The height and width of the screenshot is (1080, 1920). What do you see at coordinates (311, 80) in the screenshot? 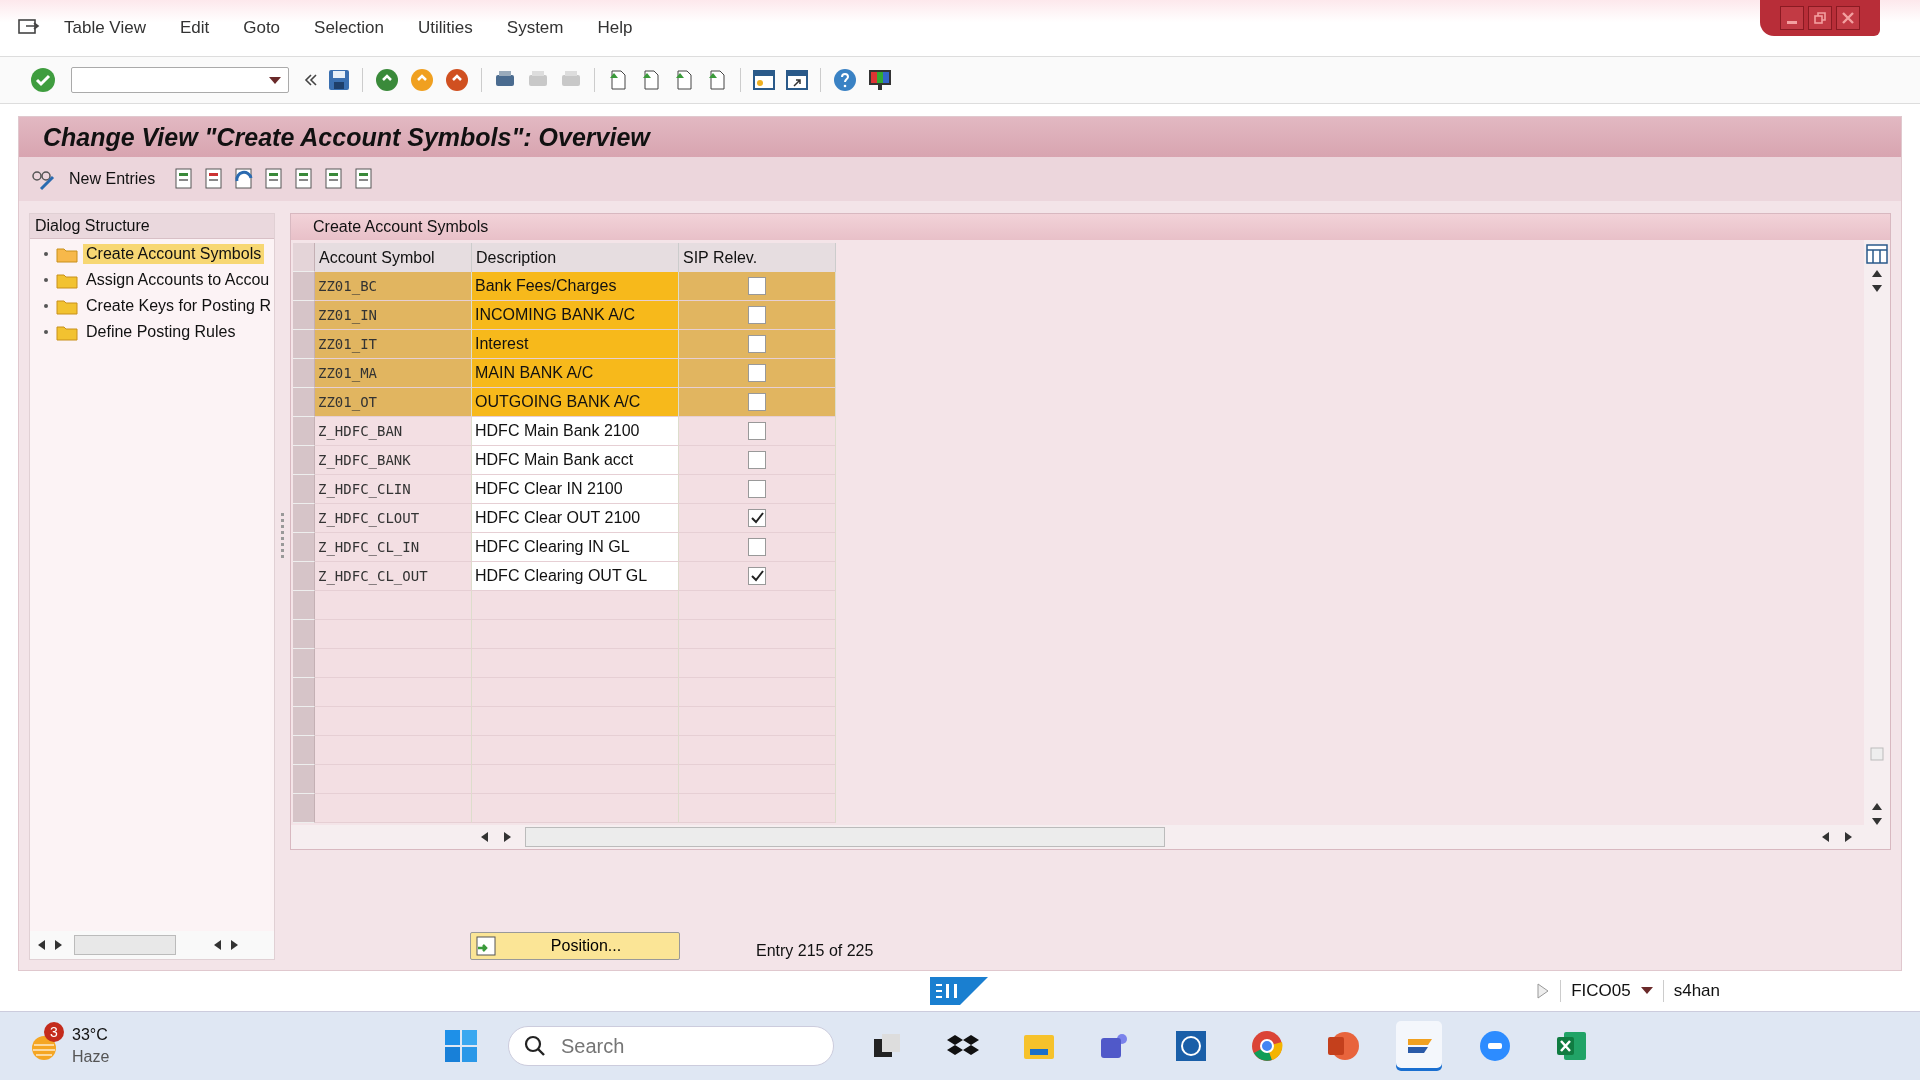
I see `collapse-icon` at bounding box center [311, 80].